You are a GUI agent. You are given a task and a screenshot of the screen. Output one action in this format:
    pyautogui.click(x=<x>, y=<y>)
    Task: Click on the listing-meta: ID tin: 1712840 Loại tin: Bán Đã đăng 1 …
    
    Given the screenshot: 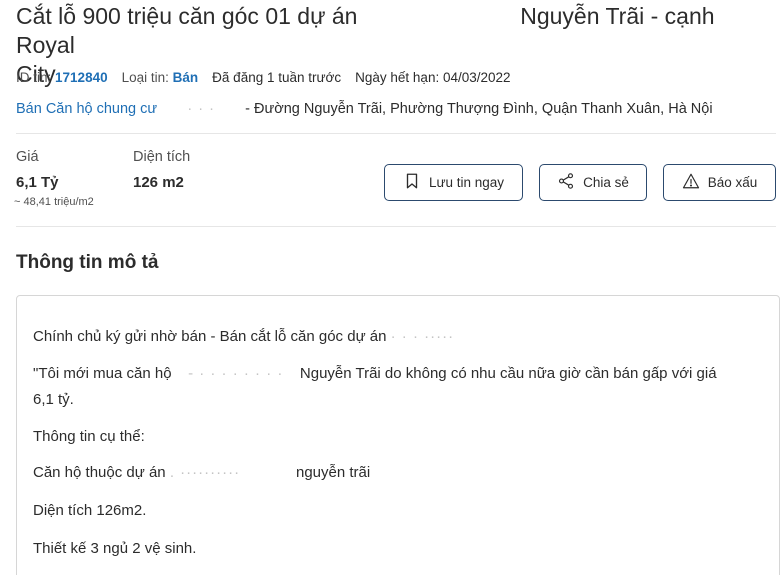 What is the action you would take?
    pyautogui.click(x=263, y=77)
    